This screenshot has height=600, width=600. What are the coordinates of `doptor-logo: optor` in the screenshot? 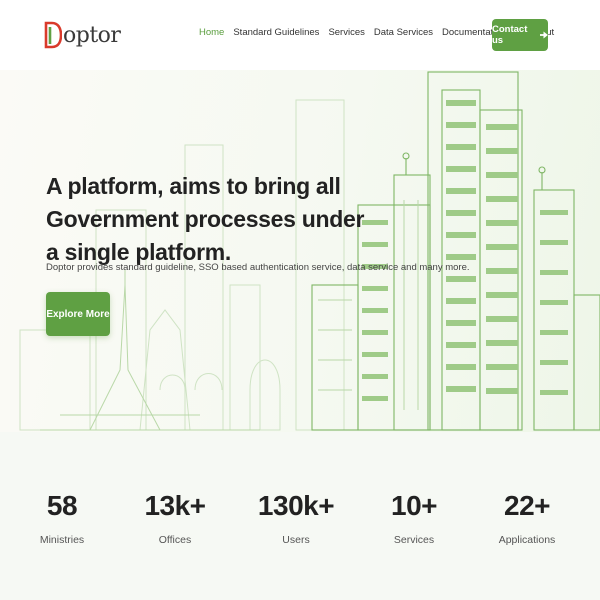 It's located at (82, 35).